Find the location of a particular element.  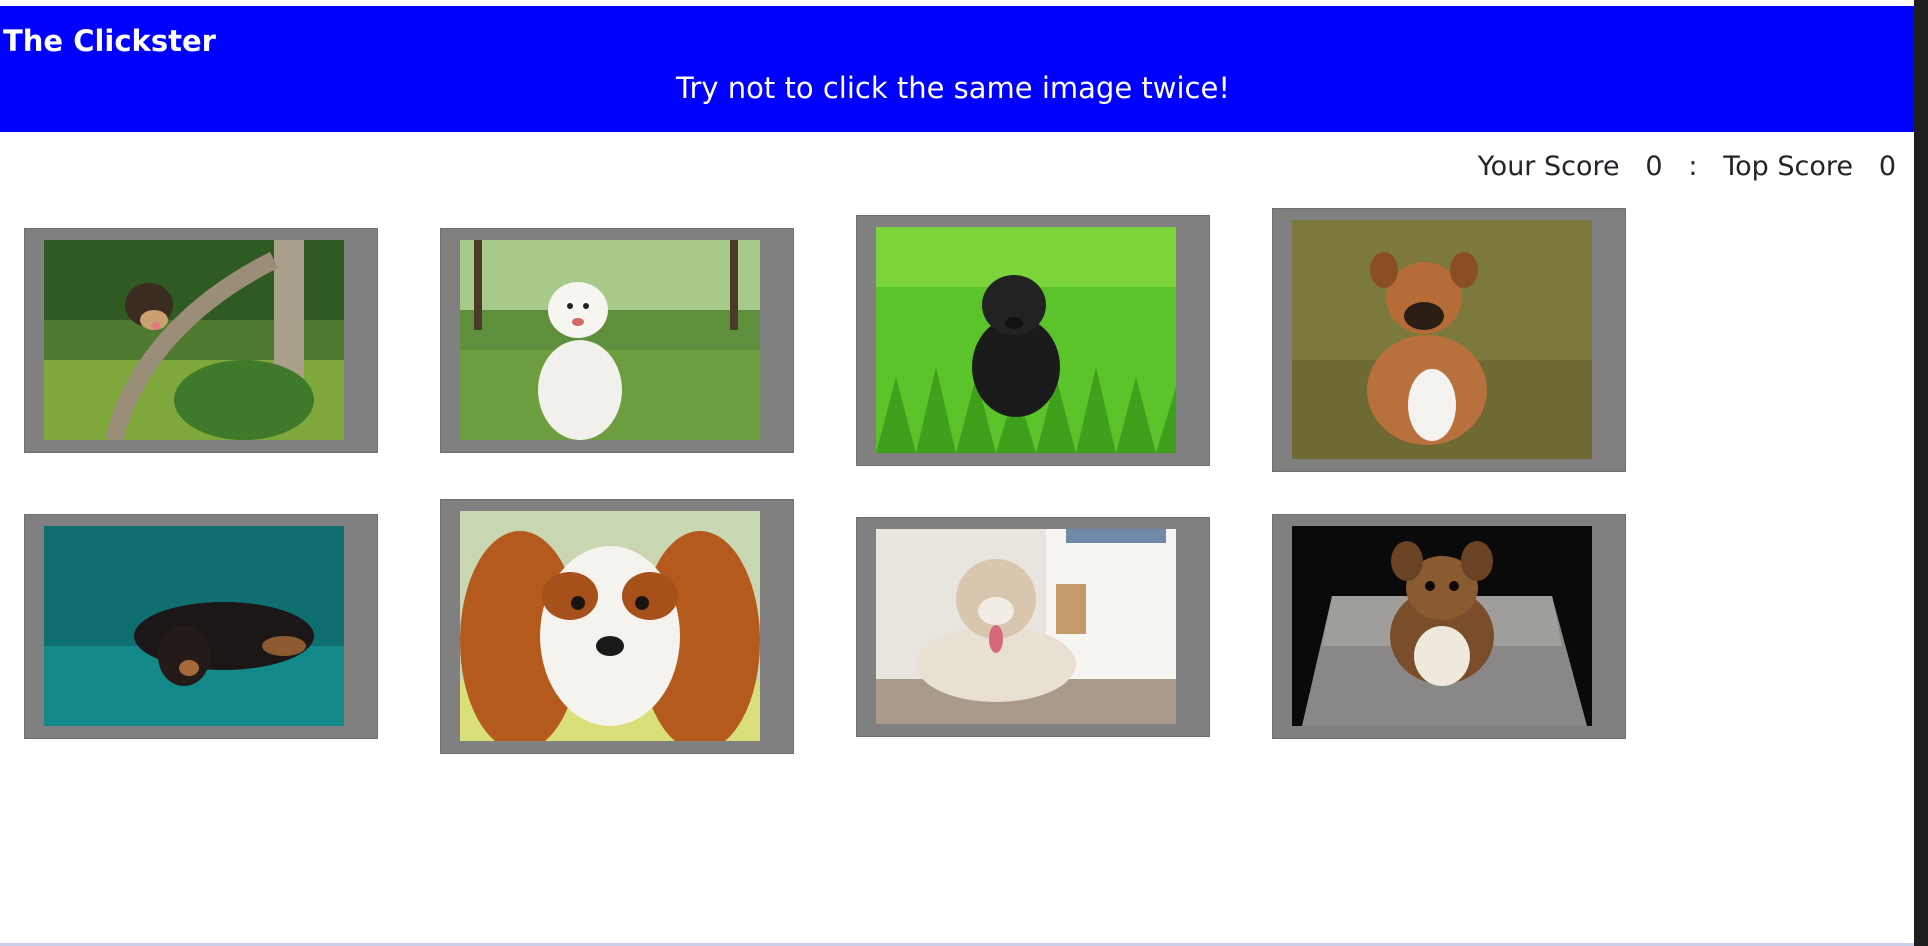

brand-title: The Clickster is located at coordinates (109, 41).